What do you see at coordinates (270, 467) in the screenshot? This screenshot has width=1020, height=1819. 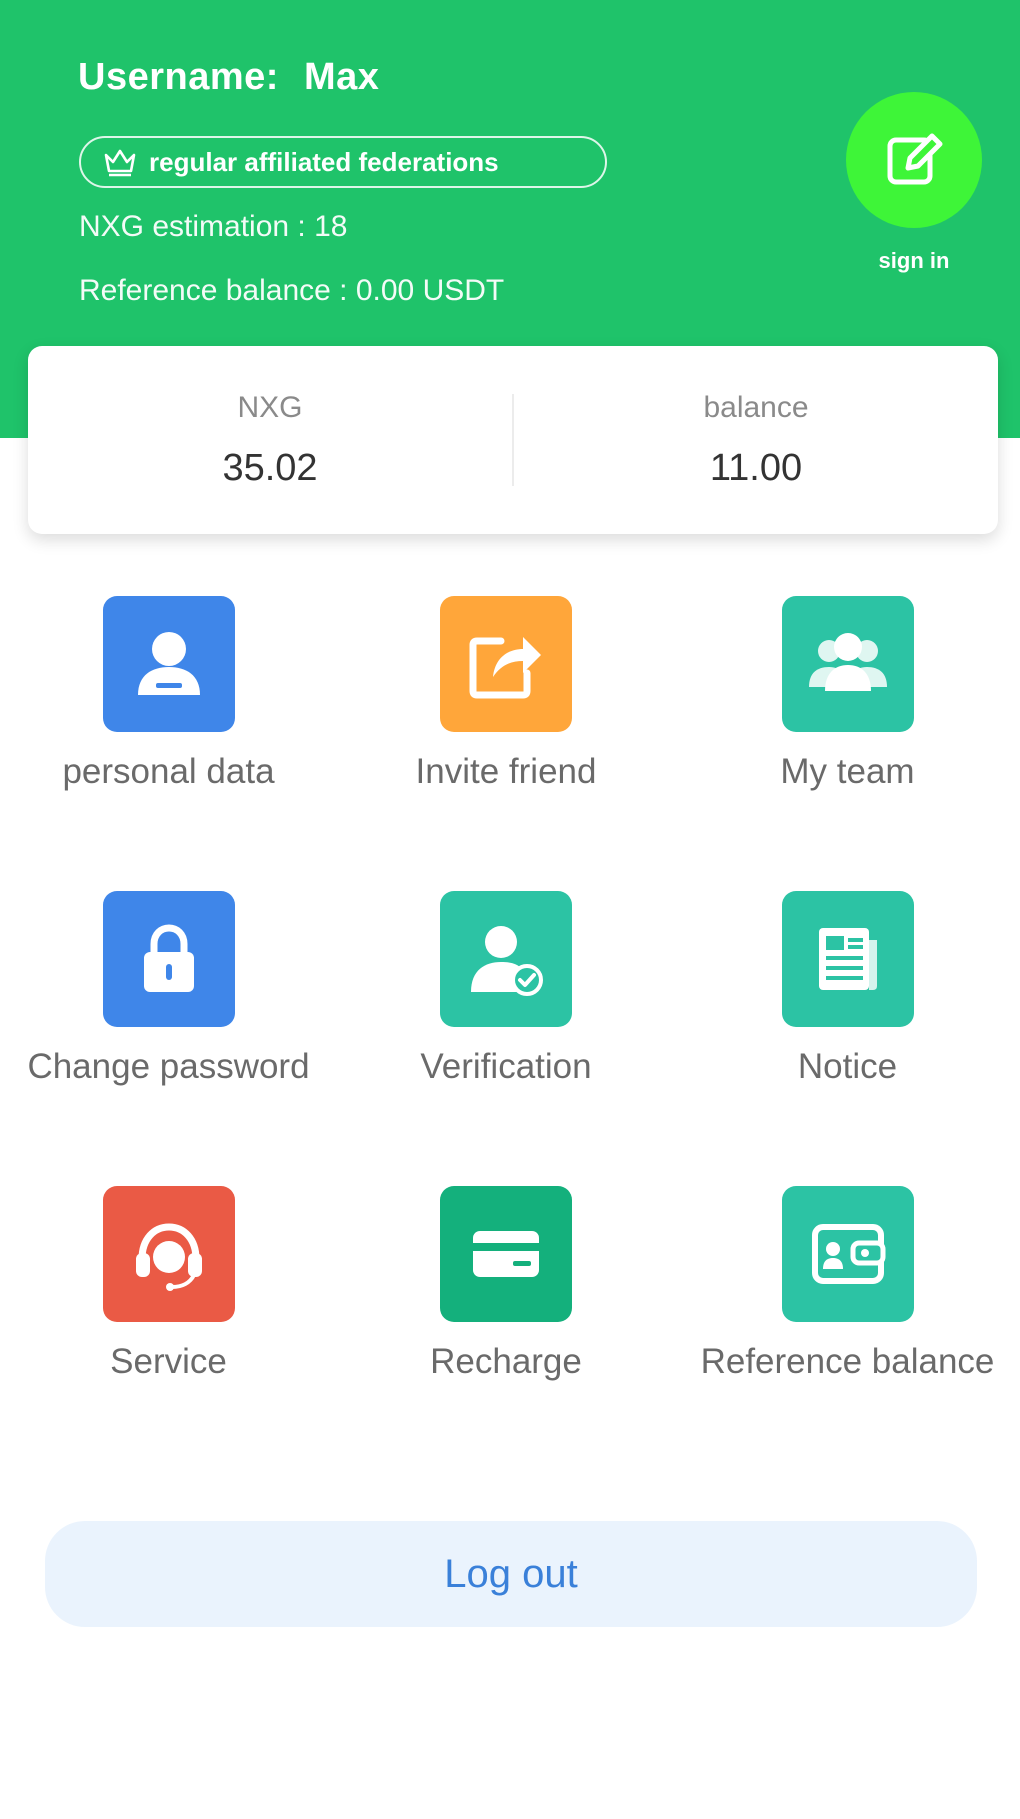 I see `nxg-balance-value: 35.02` at bounding box center [270, 467].